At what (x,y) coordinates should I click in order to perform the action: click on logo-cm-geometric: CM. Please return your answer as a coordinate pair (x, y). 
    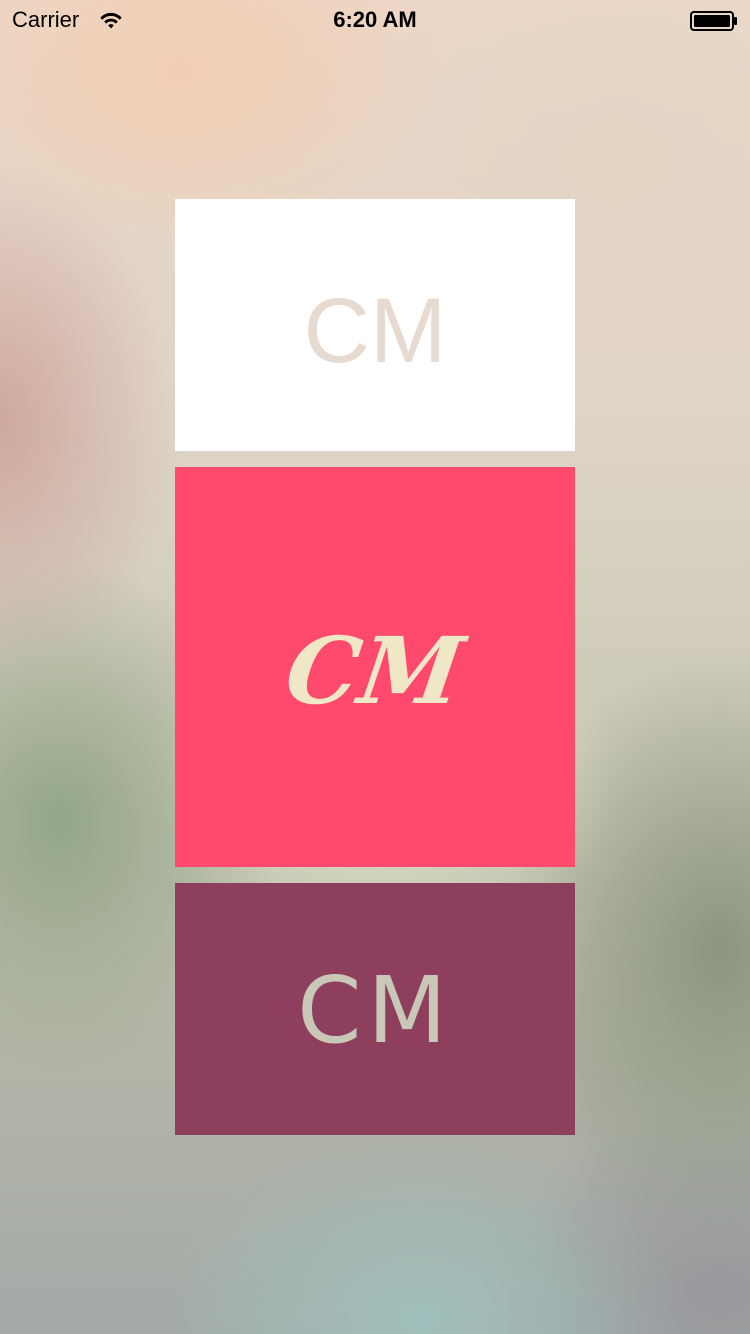
    Looking at the image, I should click on (375, 1010).